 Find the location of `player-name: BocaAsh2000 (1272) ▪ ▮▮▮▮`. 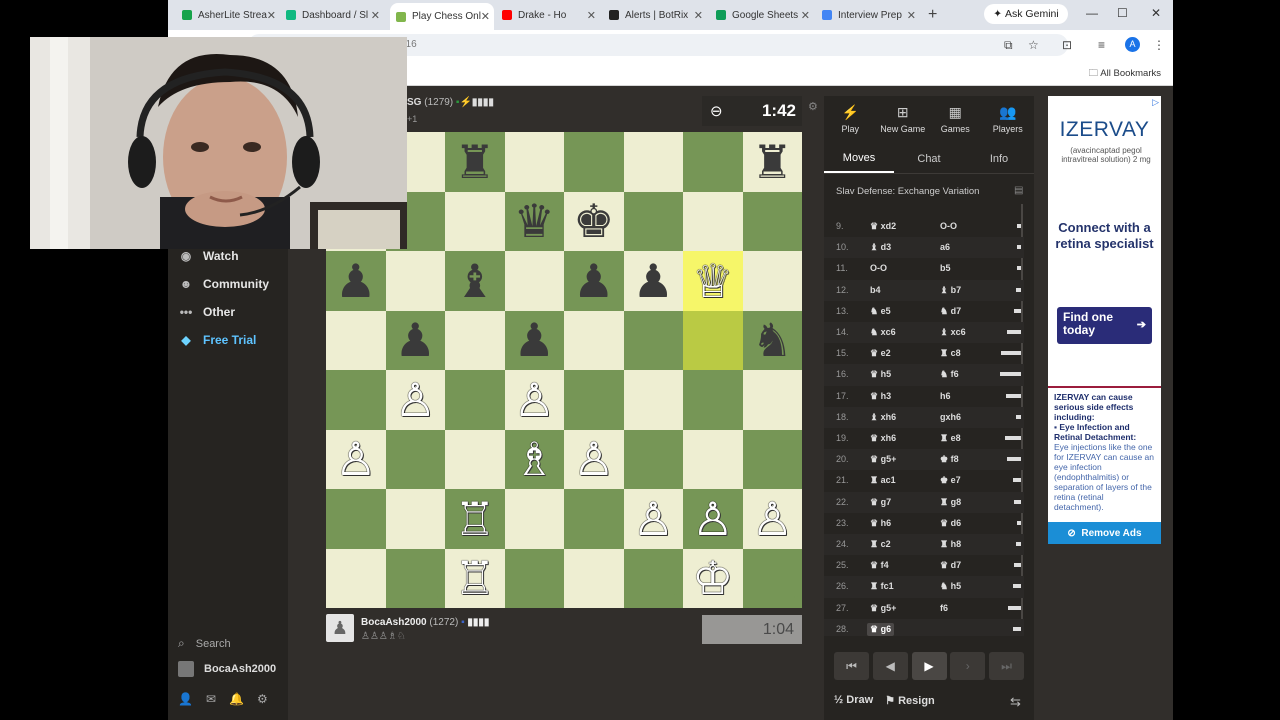

player-name: BocaAsh2000 (1272) ▪ ▮▮▮▮ is located at coordinates (425, 622).